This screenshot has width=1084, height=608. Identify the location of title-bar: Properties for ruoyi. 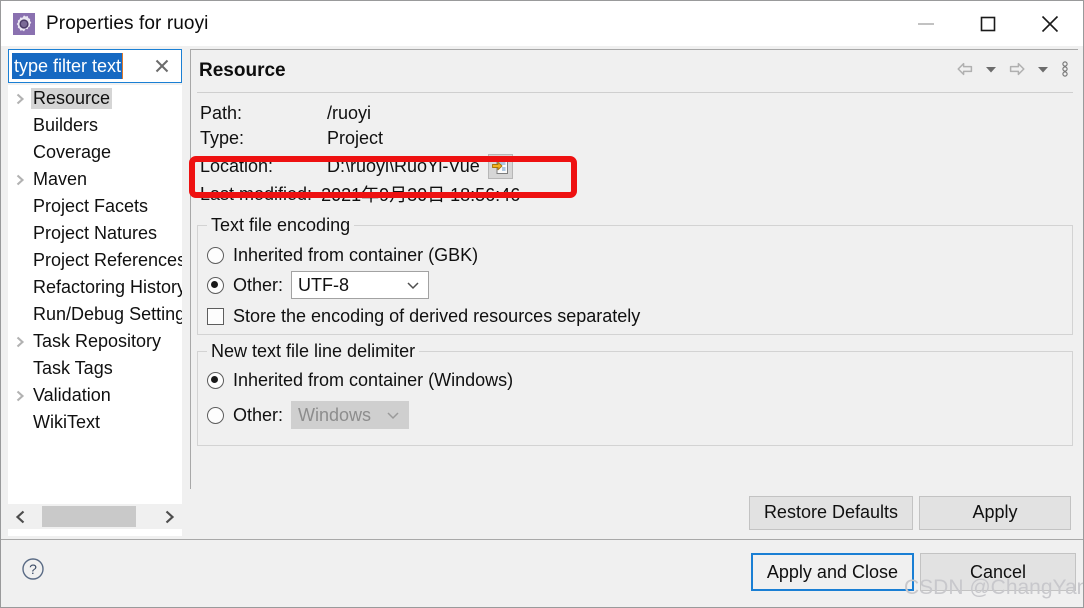
(542, 23).